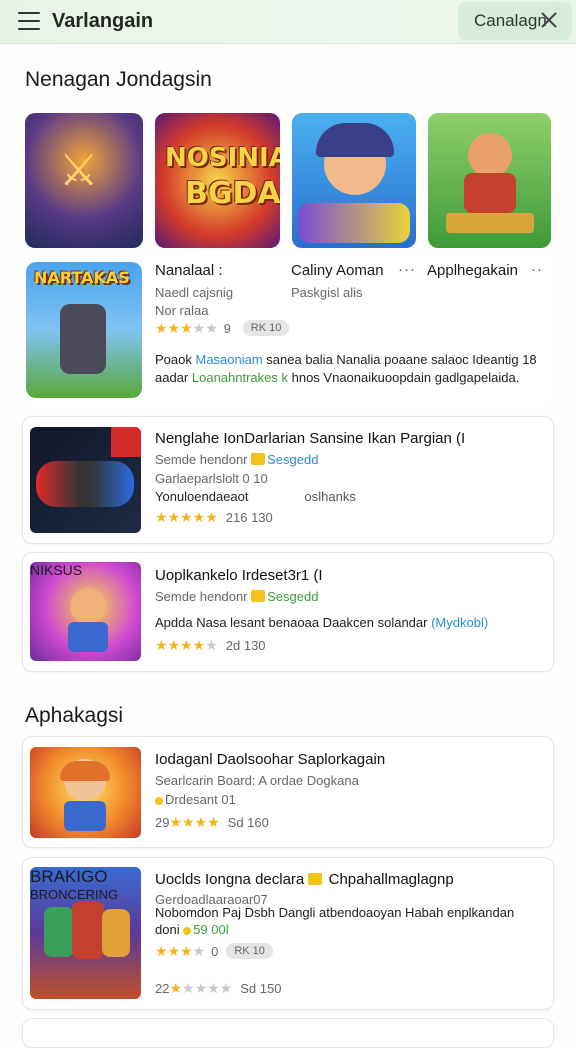  What do you see at coordinates (29, 21) in the screenshot?
I see `menu-icon` at bounding box center [29, 21].